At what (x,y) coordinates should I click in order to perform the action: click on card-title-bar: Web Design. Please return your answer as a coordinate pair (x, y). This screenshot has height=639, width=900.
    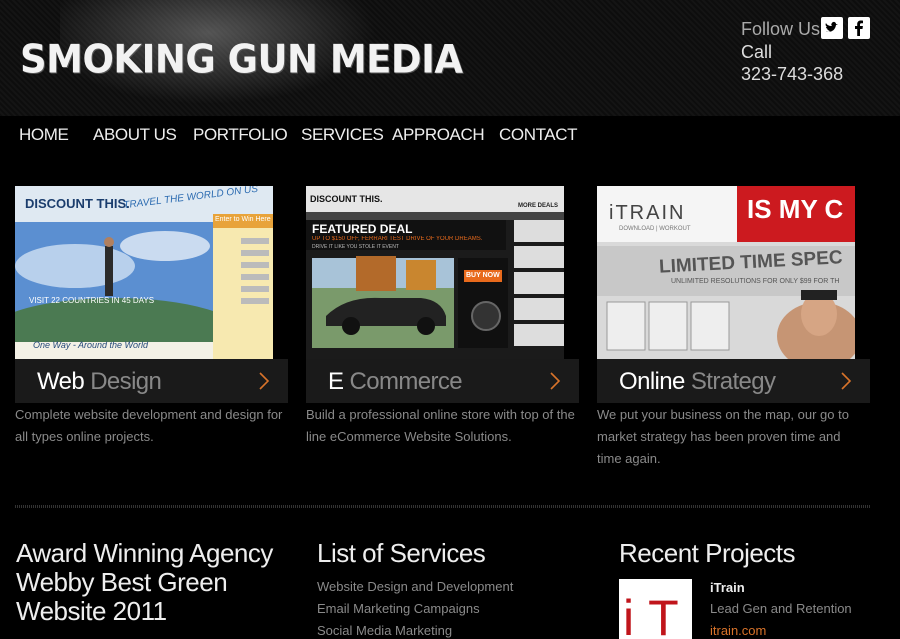
    Looking at the image, I should click on (151, 381).